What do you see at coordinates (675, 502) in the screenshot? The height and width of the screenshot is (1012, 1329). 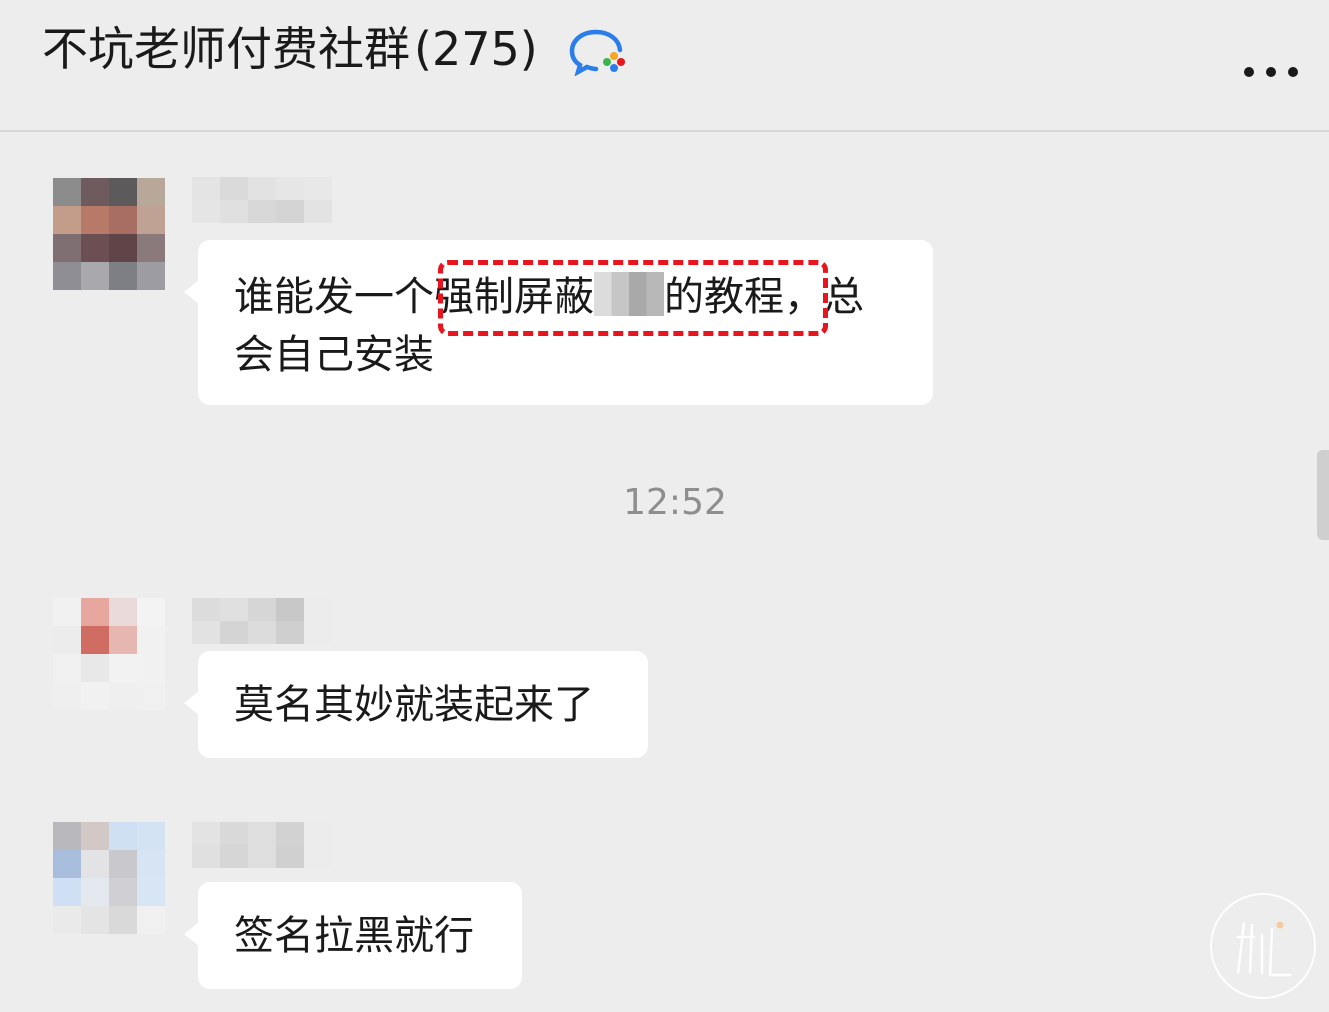 I see `message-timestamp: 12:52` at bounding box center [675, 502].